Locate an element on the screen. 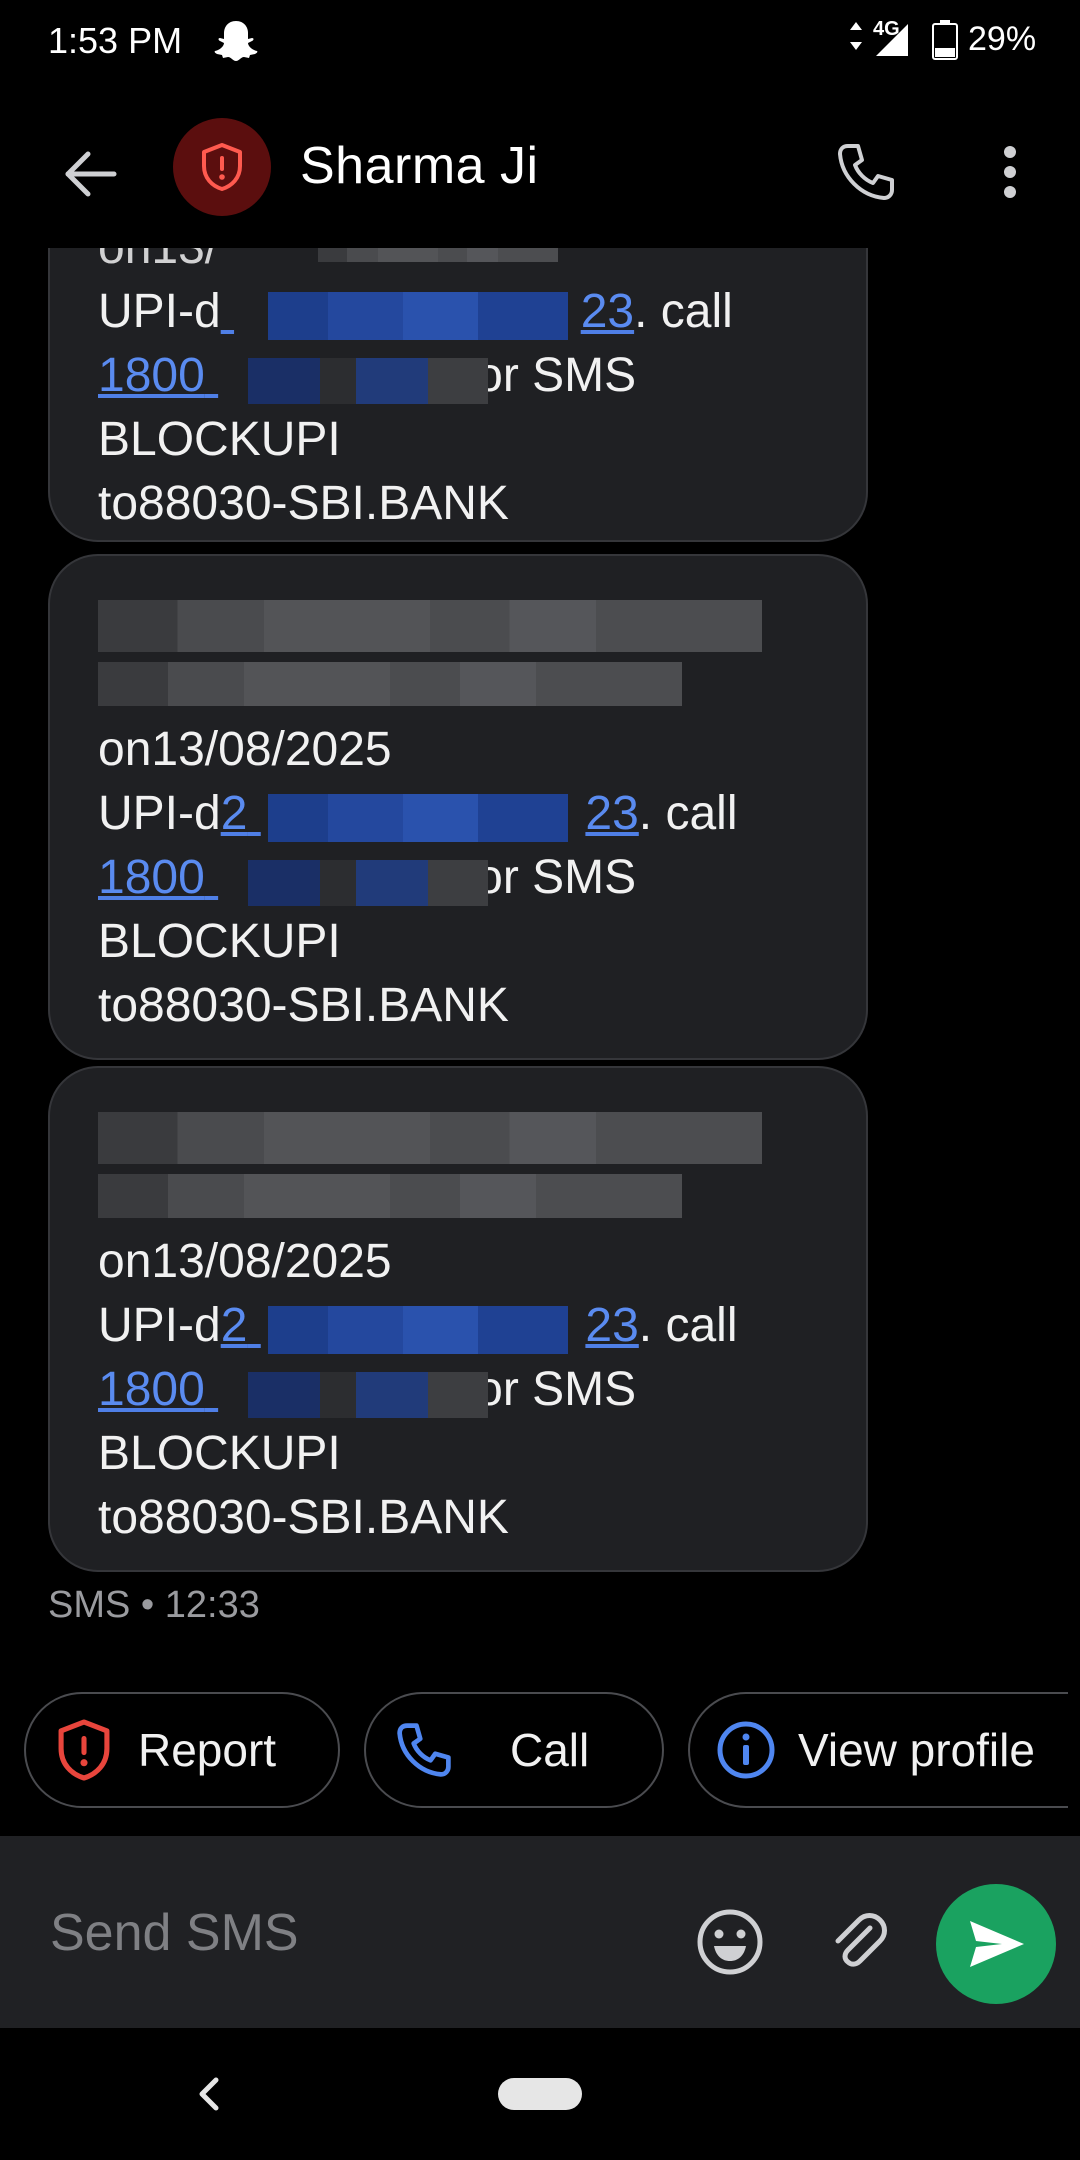 Image resolution: width=1080 pixels, height=2160 pixels. send-button is located at coordinates (996, 1944).